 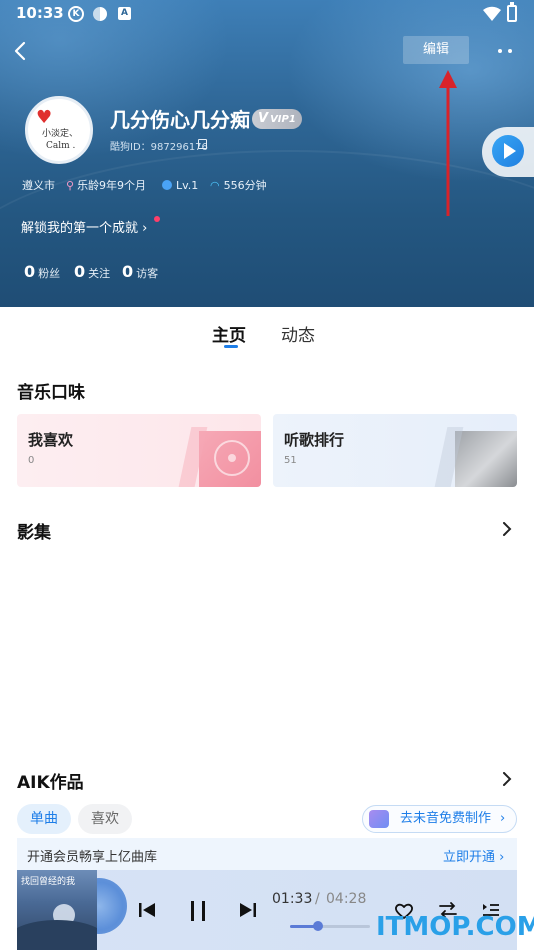 What do you see at coordinates (21, 51) in the screenshot?
I see `back-arrow-icon` at bounding box center [21, 51].